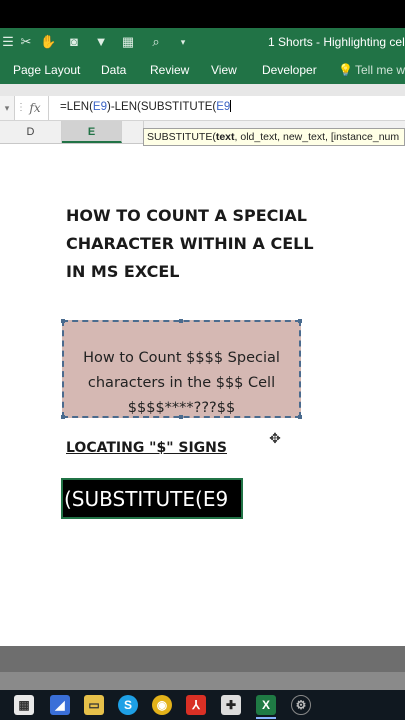 The image size is (405, 720). Describe the element at coordinates (35, 108) in the screenshot. I see `insert-function-icon: fx` at that location.